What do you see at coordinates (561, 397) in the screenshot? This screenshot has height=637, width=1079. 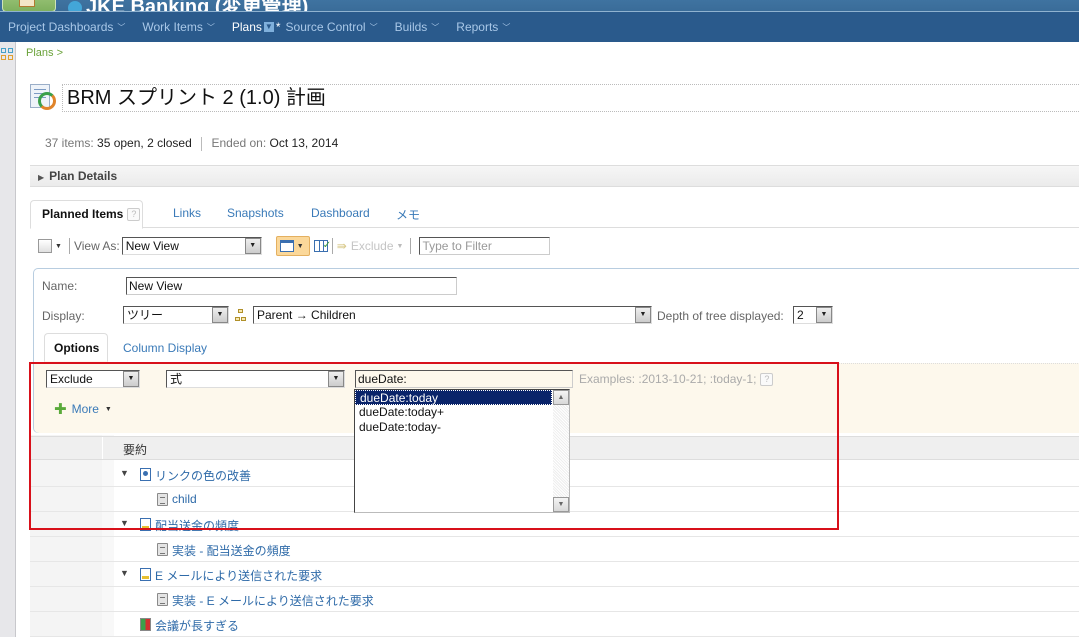 I see `scroll-up-icon: ▲` at bounding box center [561, 397].